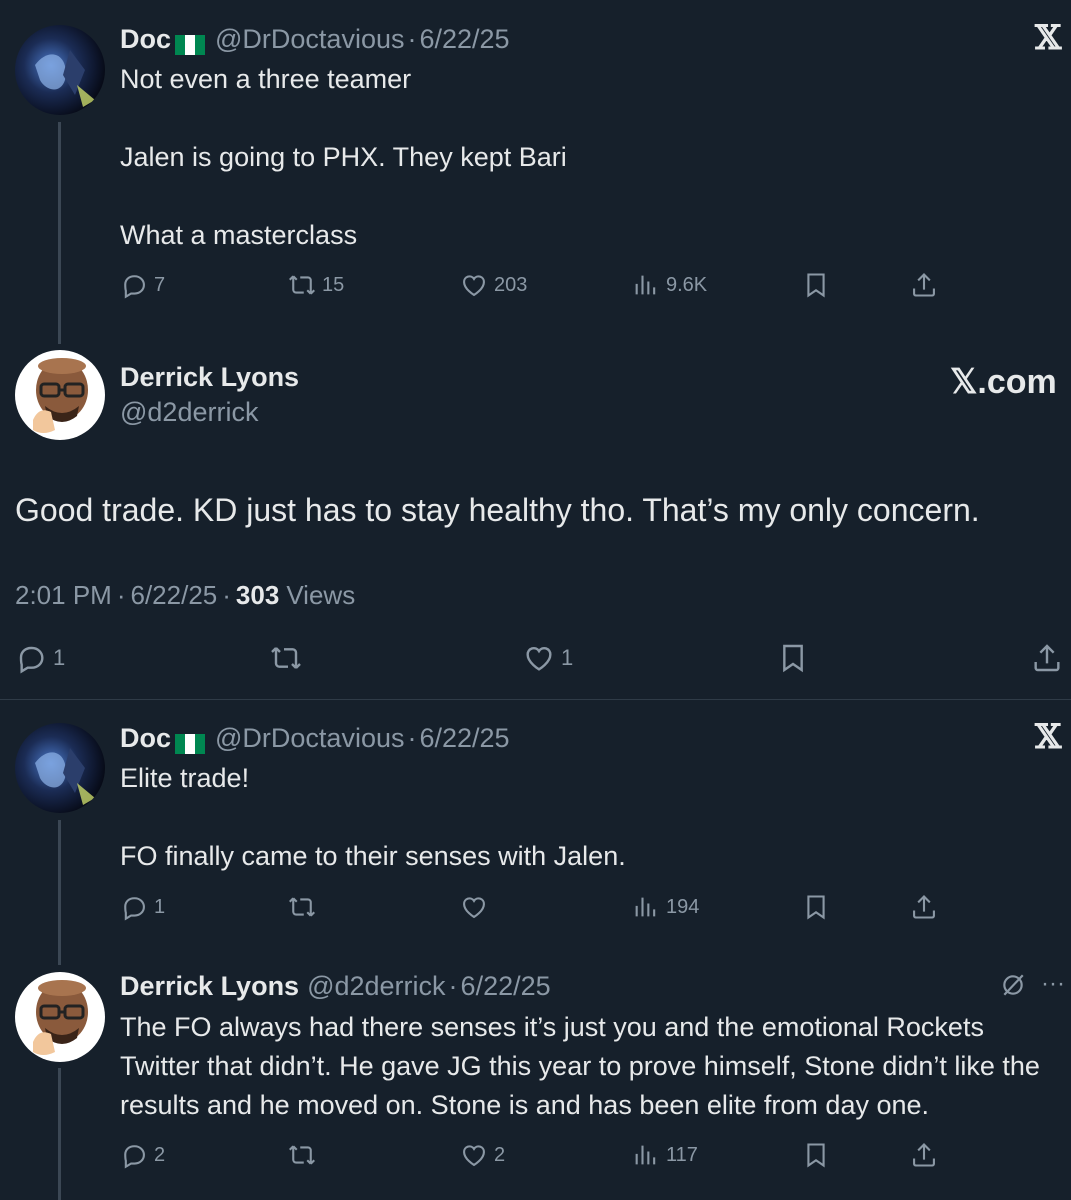 The image size is (1071, 1200). I want to click on tweet3-header: Derrick Lyons @d2derrick · 6/22/25, so click(335, 986).